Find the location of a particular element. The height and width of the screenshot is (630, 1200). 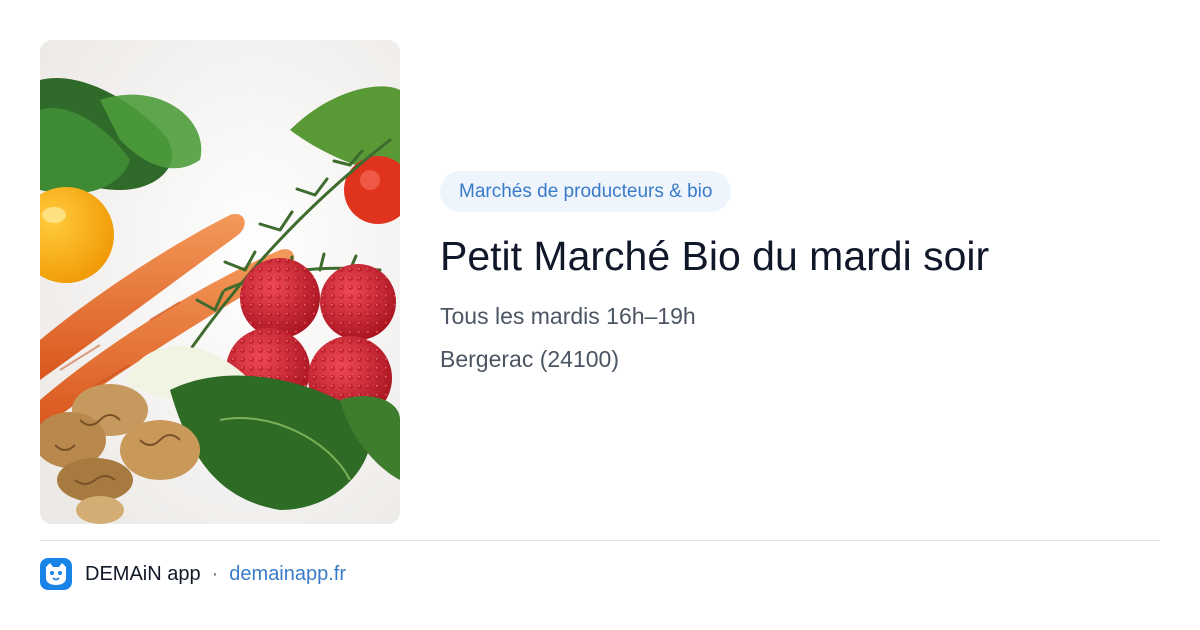

divider is located at coordinates (600, 540).